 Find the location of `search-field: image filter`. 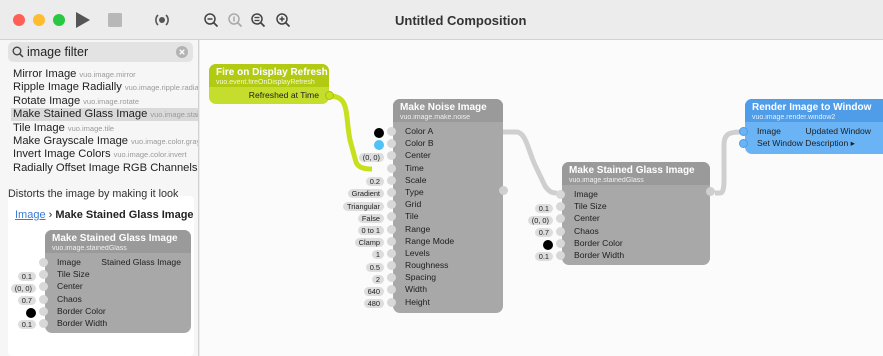

search-field: image filter is located at coordinates (100, 52).